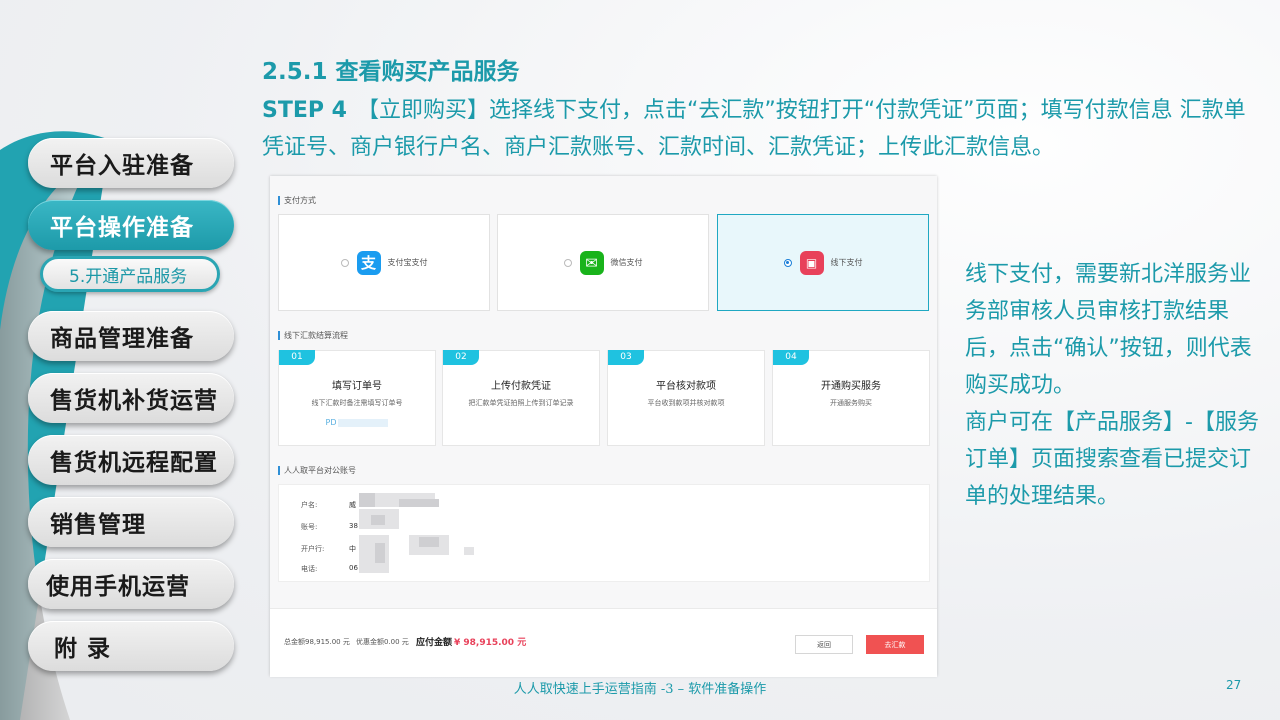 The height and width of the screenshot is (720, 1280). I want to click on flow-step-desc: 把汇款单凭证拍照上传到订单记录, so click(521, 403).